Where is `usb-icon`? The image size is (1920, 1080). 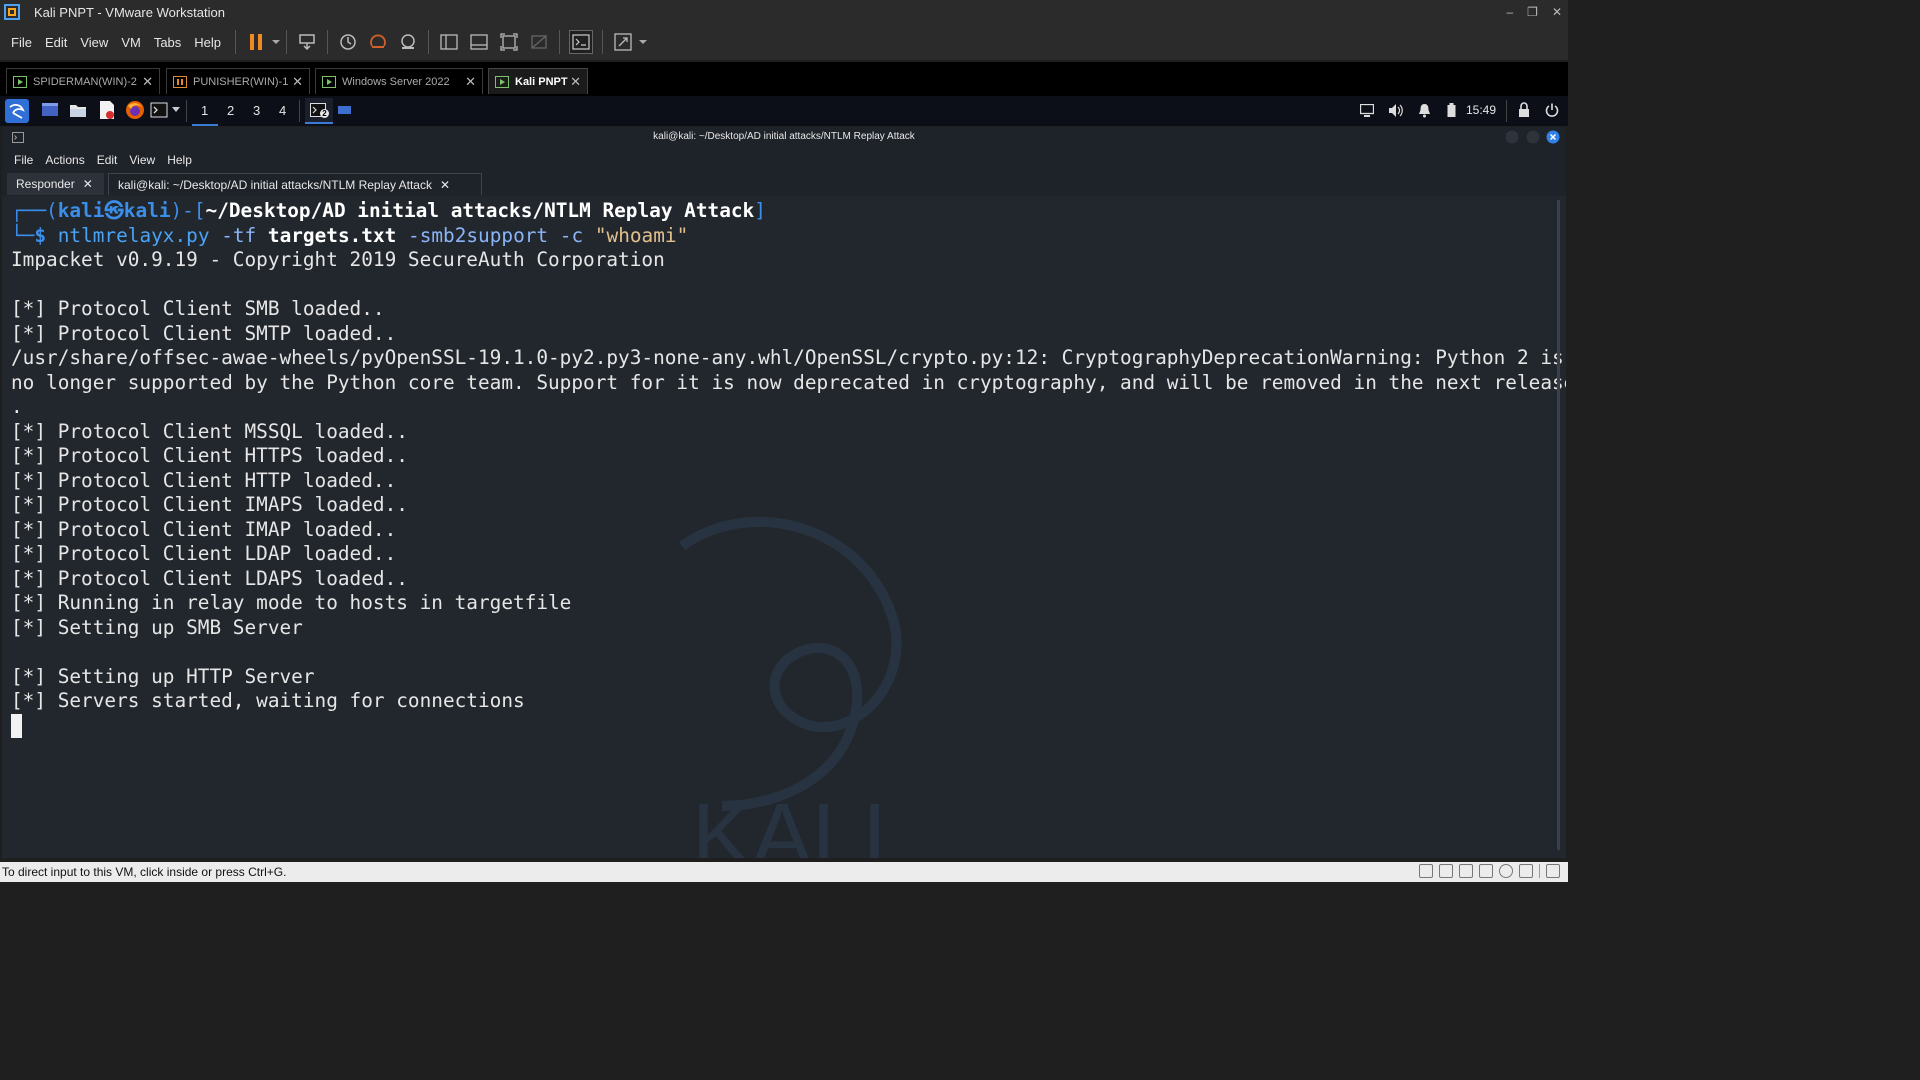 usb-icon is located at coordinates (1486, 871).